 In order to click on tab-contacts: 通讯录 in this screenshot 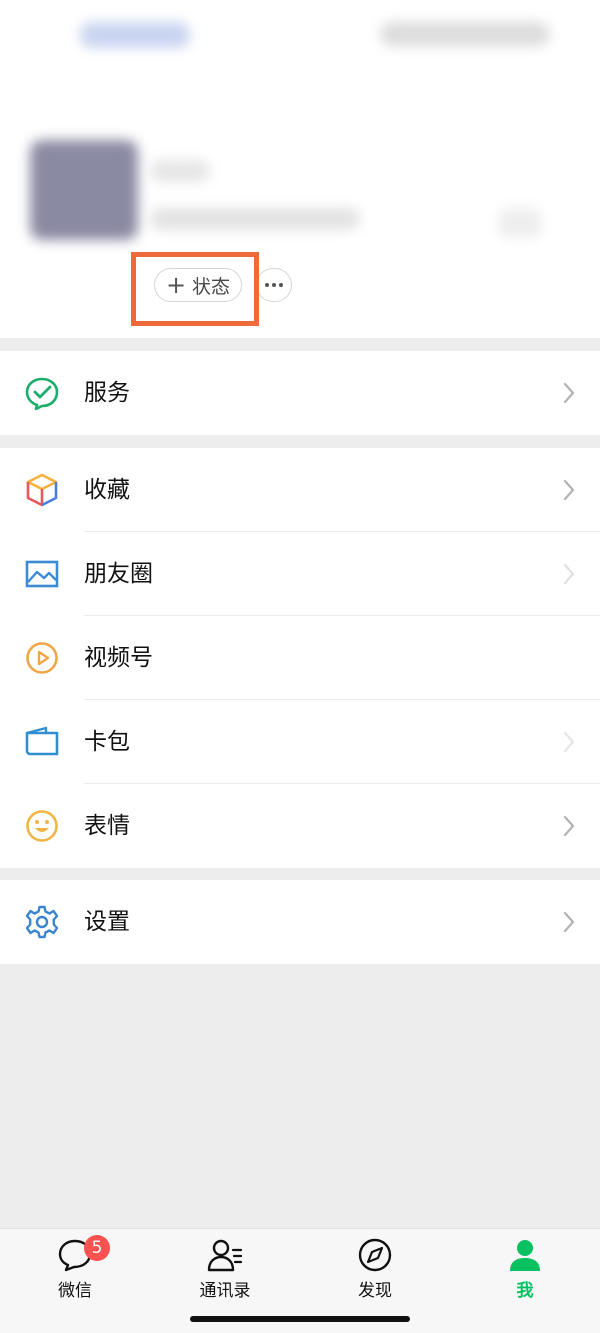, I will do `click(225, 1269)`.